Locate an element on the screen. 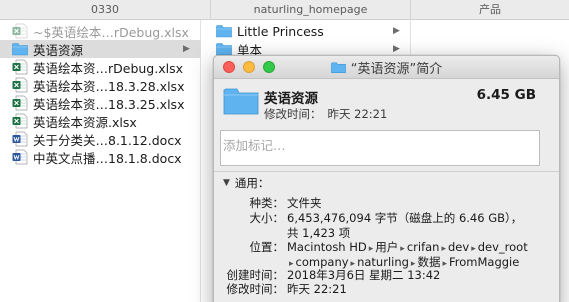  general-section-toggle: ▼ 通用： is located at coordinates (246, 183).